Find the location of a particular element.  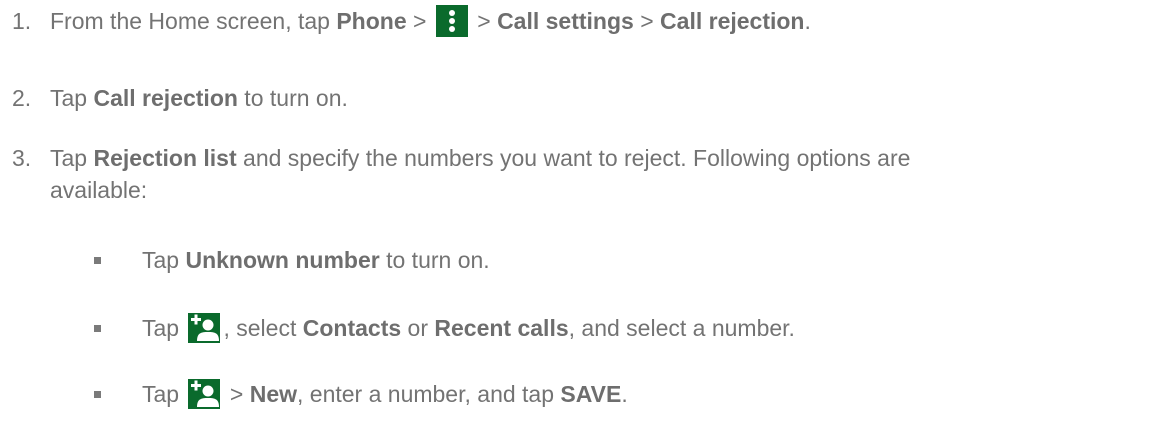

step-number: 2. is located at coordinates (22, 98).